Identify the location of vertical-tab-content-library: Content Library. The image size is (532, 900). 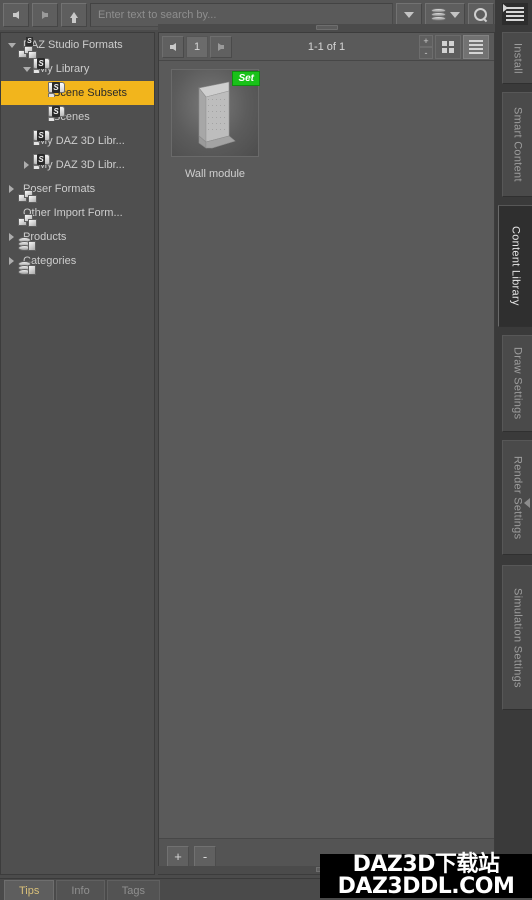
(515, 266).